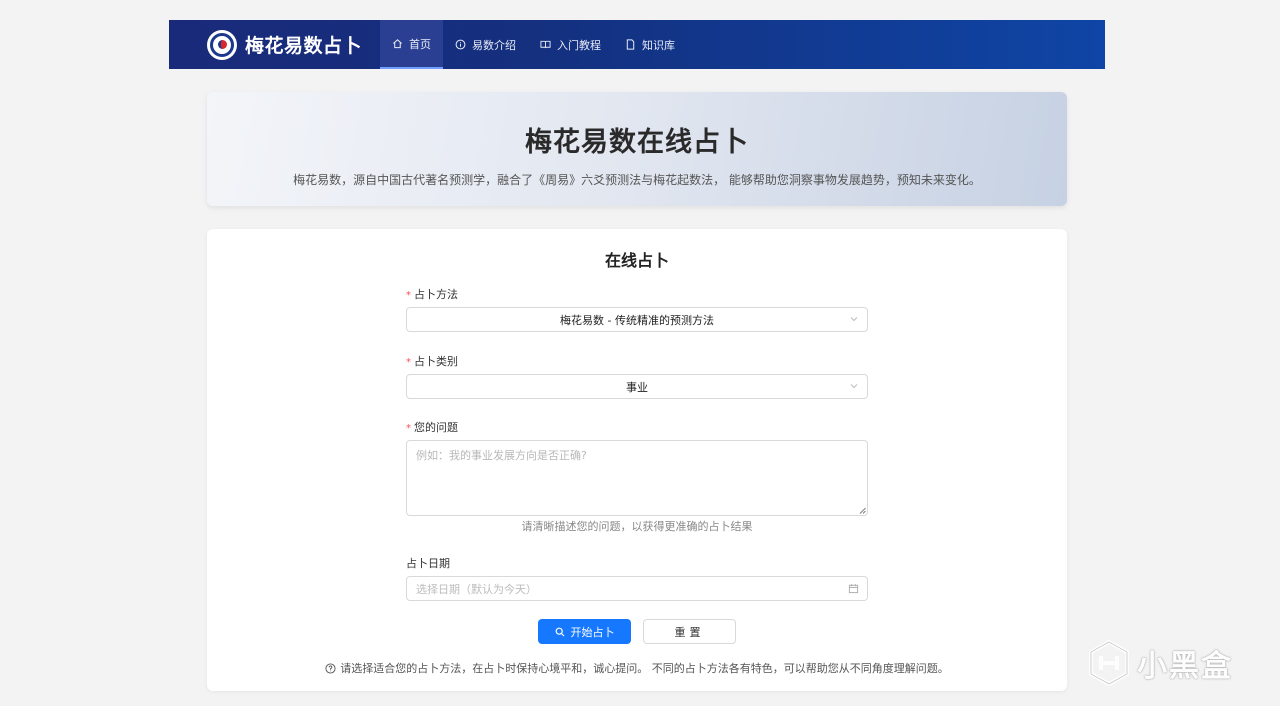  I want to click on category-select-value: 事业, so click(637, 387).